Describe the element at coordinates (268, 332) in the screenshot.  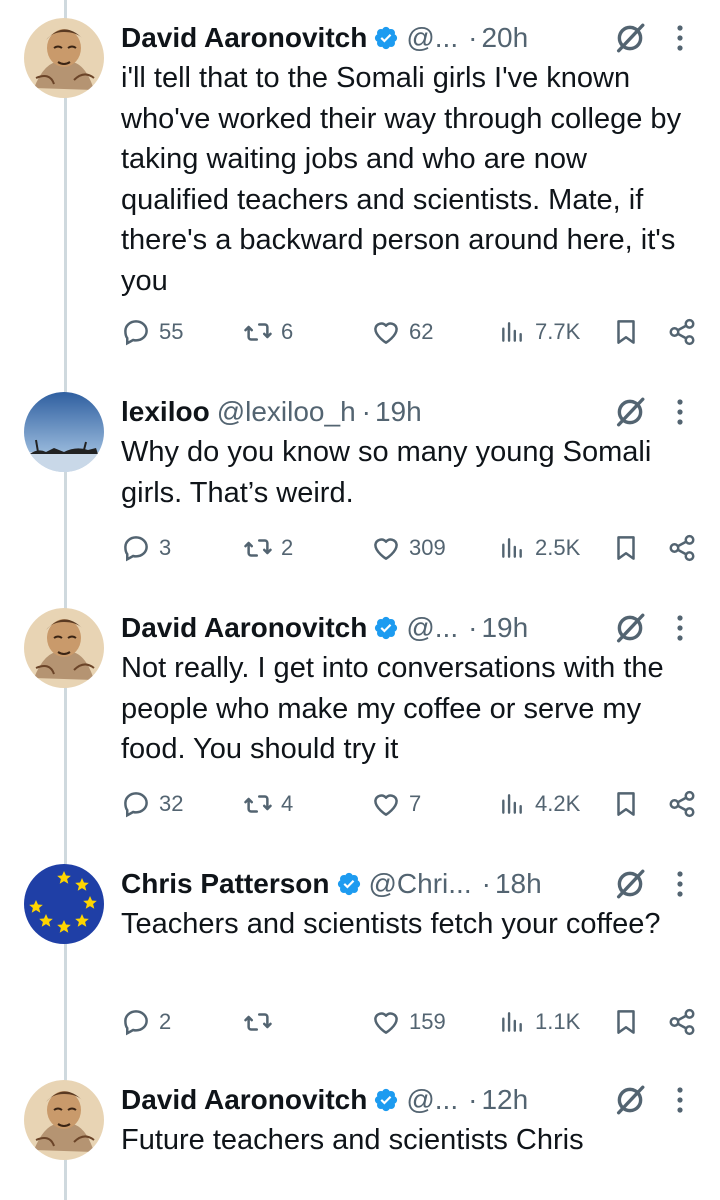
I see `repost-button: 6` at that location.